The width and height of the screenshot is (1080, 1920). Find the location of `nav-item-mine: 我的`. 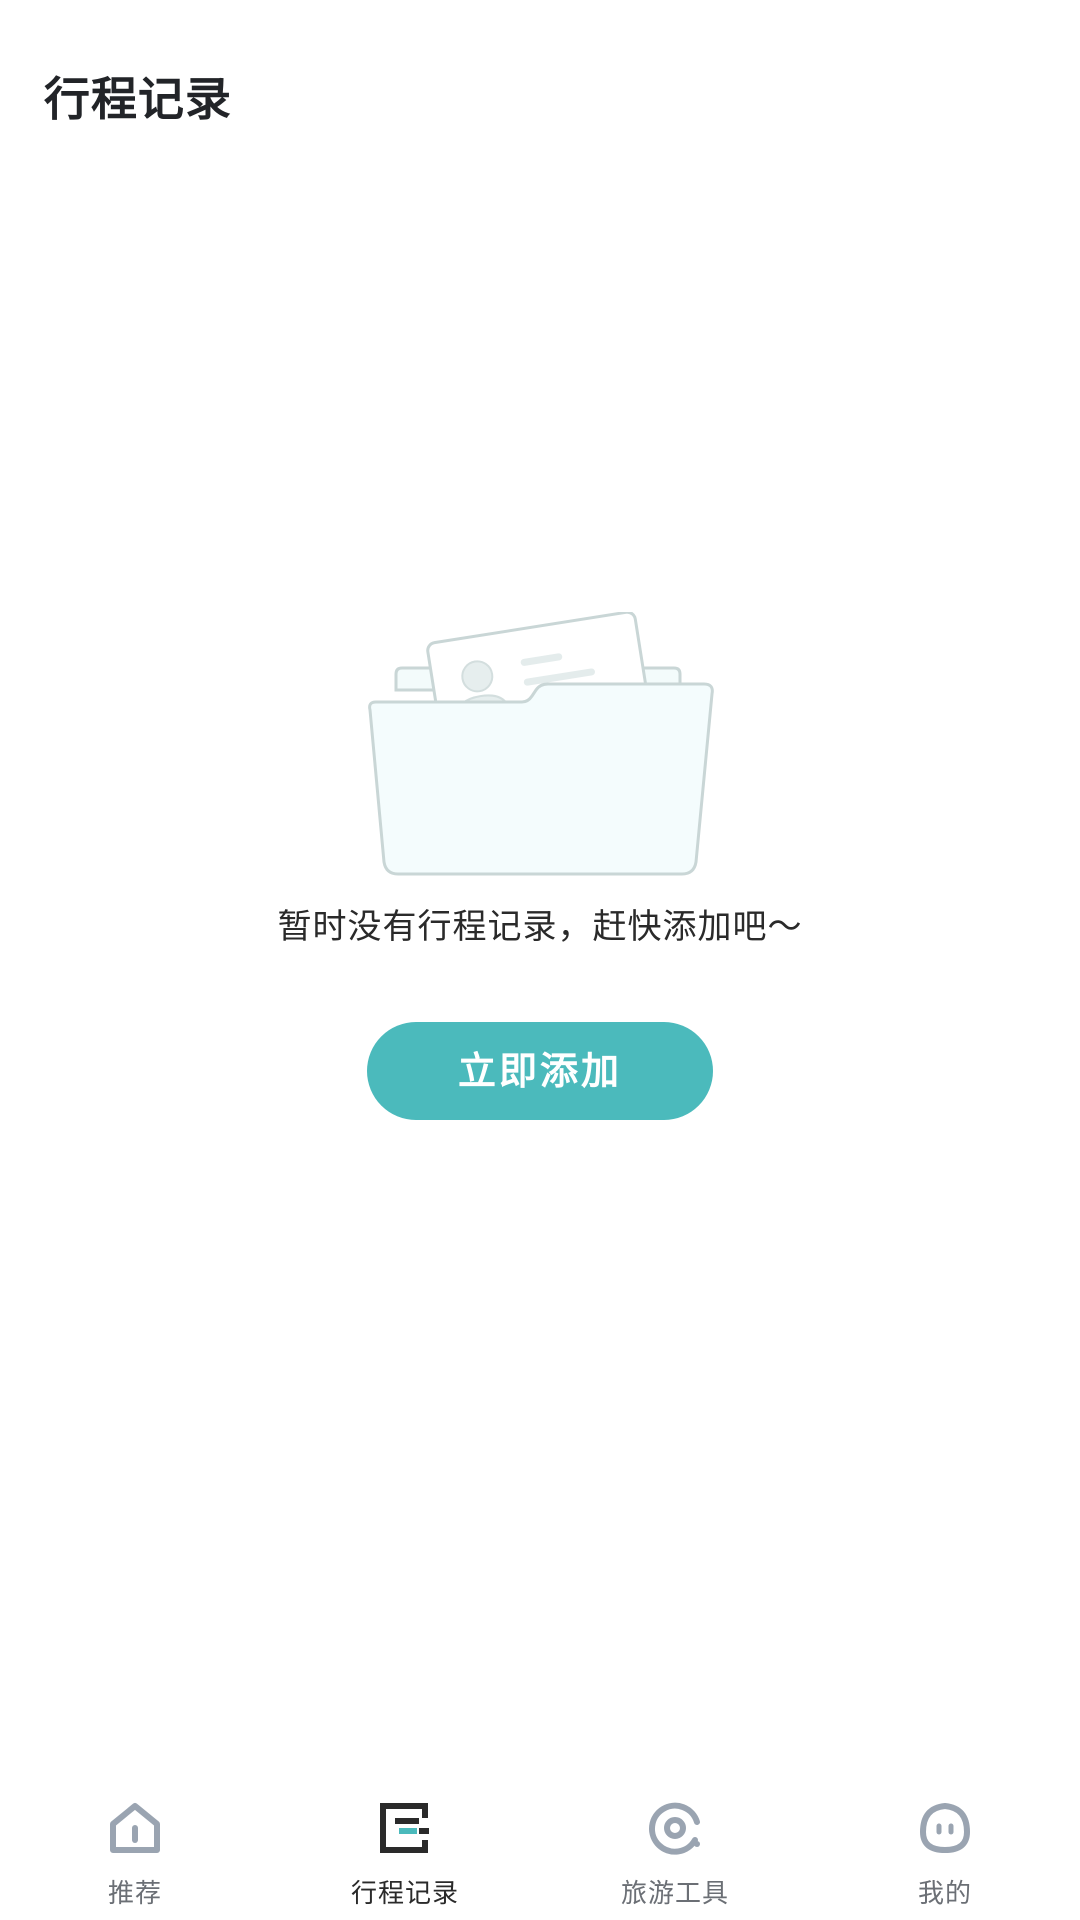

nav-item-mine: 我的 is located at coordinates (945, 1850).